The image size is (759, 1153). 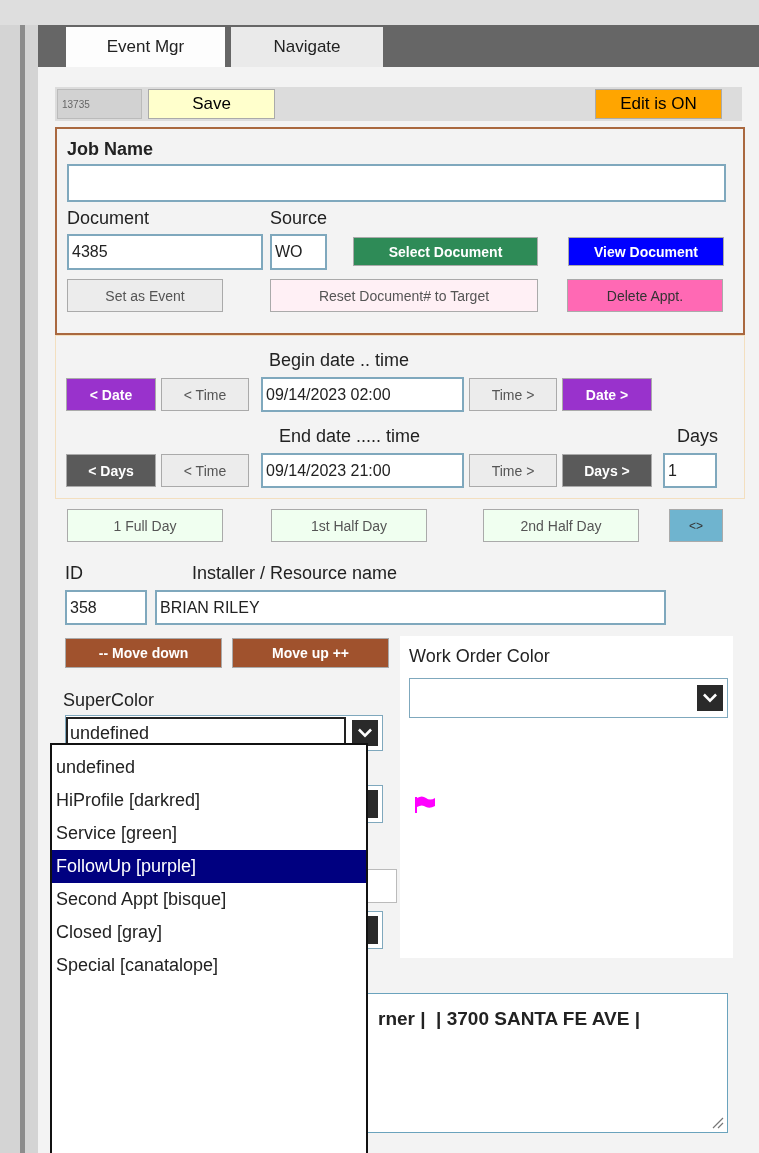 I want to click on document-label: Document, so click(x=109, y=218).